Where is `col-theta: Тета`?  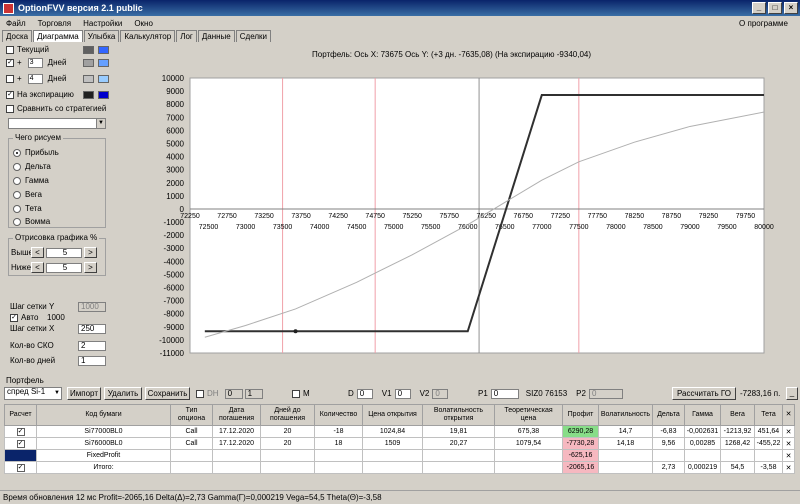 col-theta: Тета is located at coordinates (768, 415).